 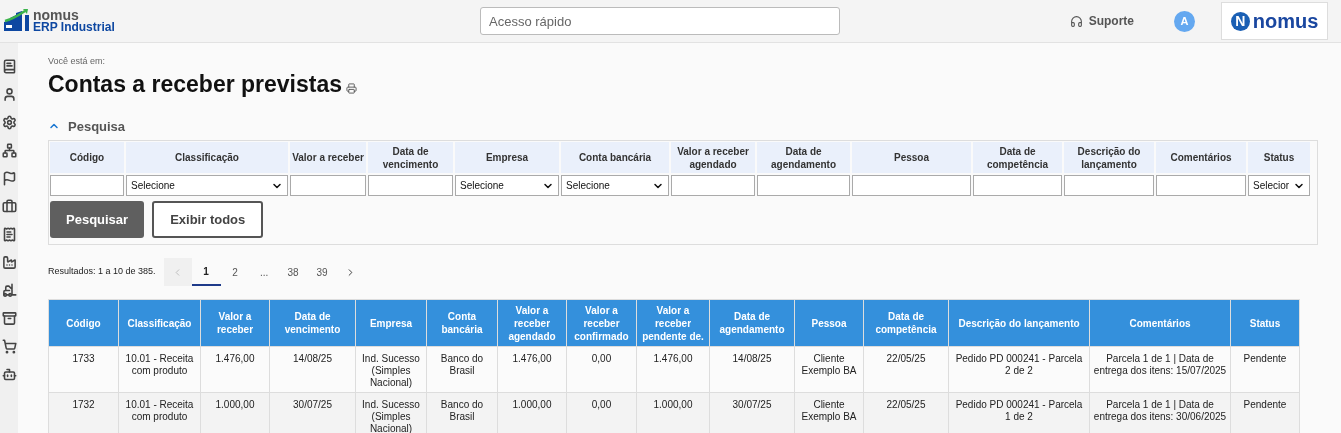 What do you see at coordinates (532, 323) in the screenshot?
I see `column-header: Valor a receber agendado` at bounding box center [532, 323].